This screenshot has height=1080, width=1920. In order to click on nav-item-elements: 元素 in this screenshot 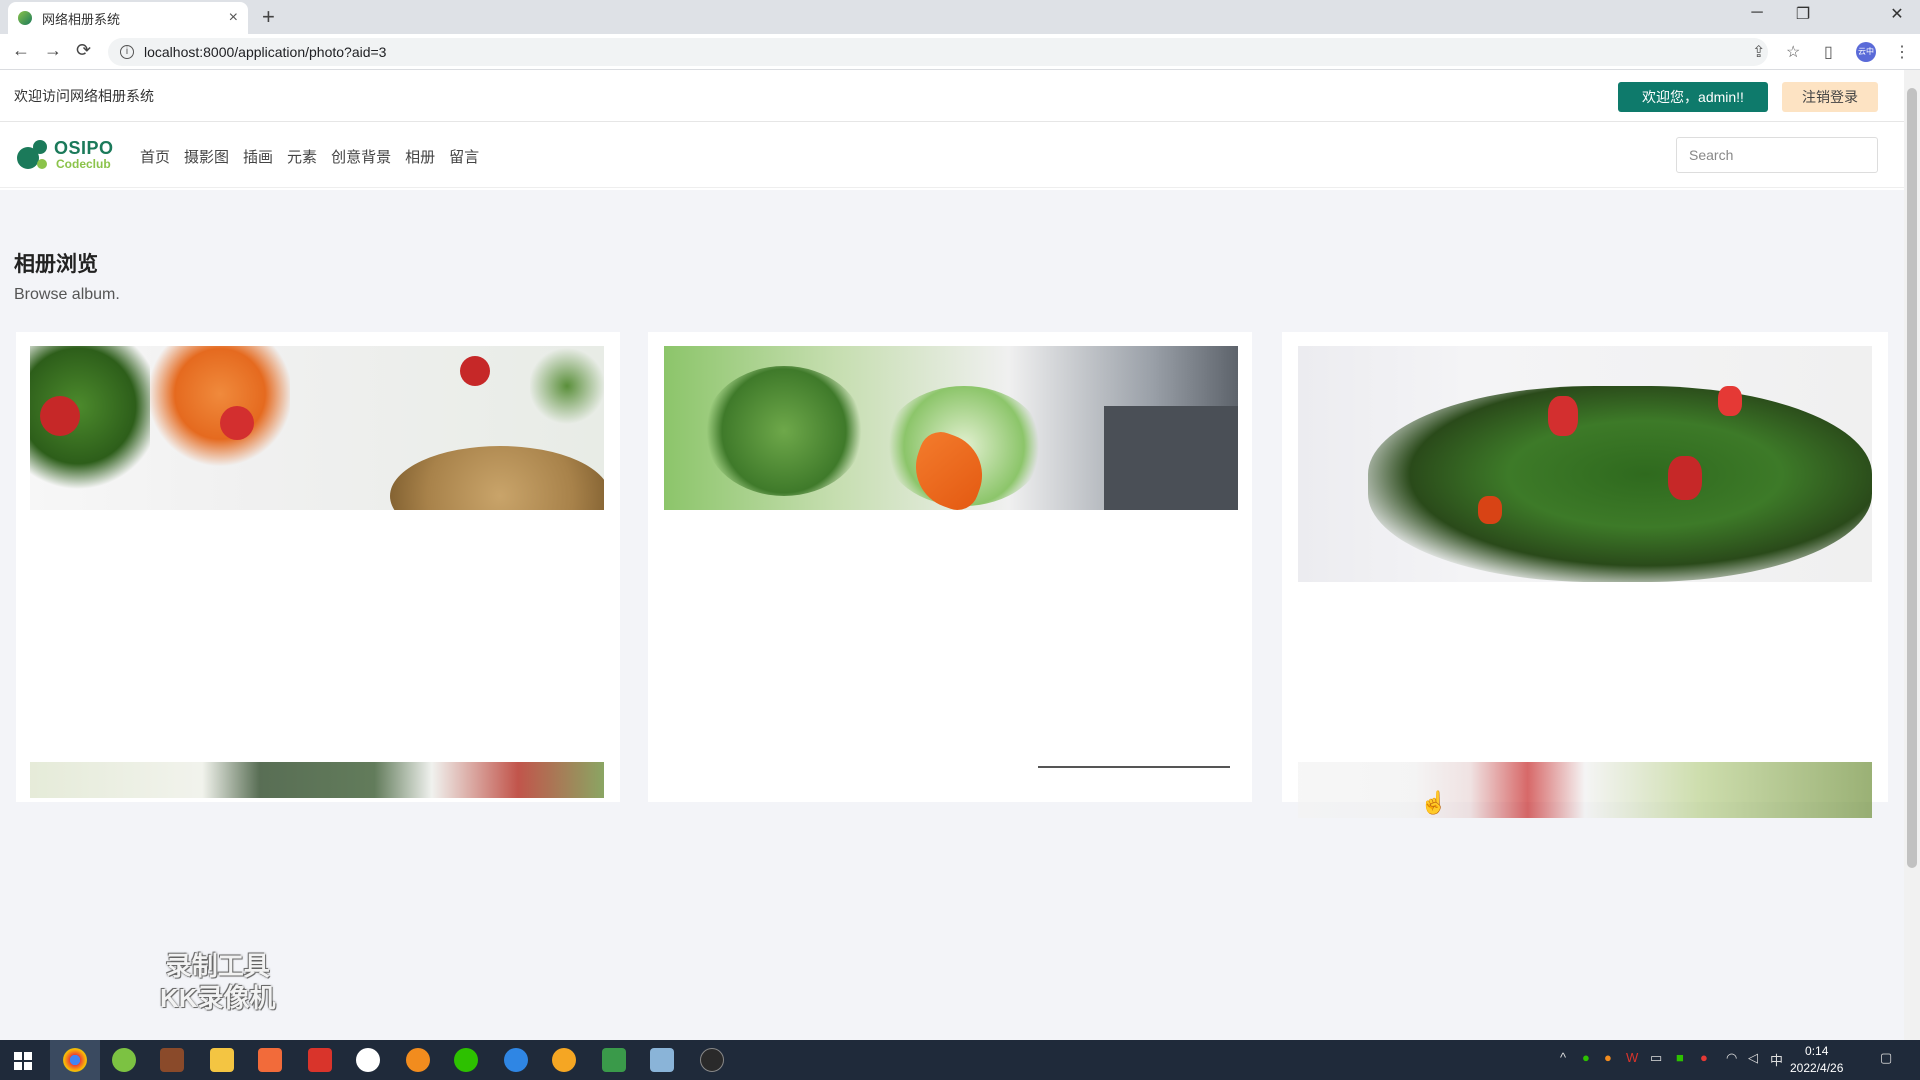, I will do `click(302, 156)`.